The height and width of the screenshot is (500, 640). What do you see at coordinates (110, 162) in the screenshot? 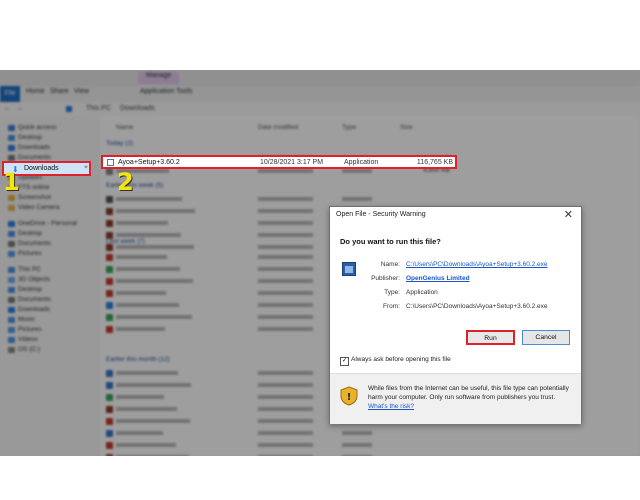
I see `installer-file-icon` at bounding box center [110, 162].